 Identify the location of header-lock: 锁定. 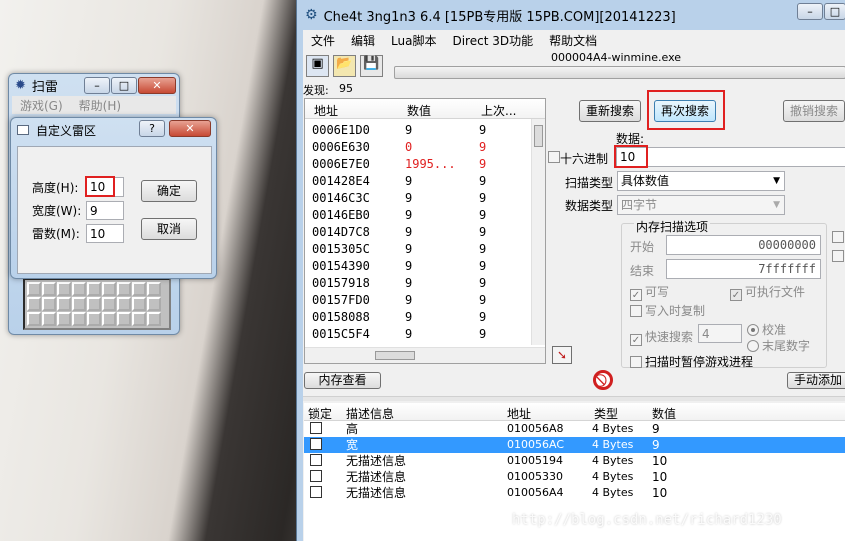
(320, 413).